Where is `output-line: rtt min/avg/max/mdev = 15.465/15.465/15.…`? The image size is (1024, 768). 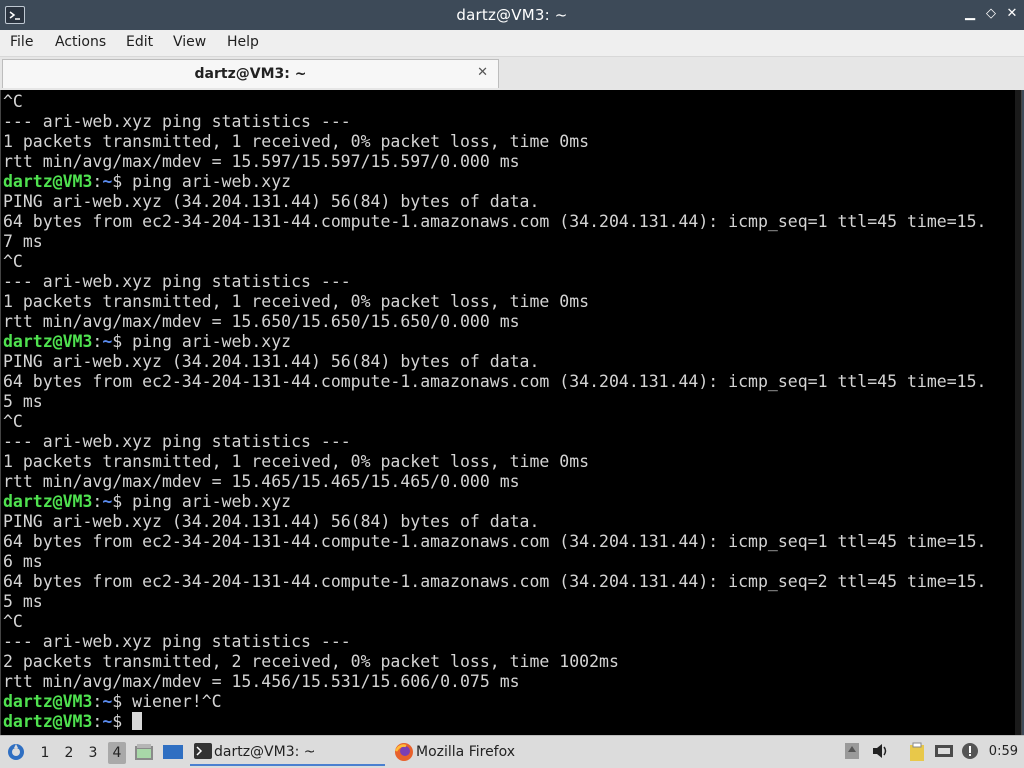 output-line: rtt min/avg/max/mdev = 15.465/15.465/15.… is located at coordinates (494, 482).